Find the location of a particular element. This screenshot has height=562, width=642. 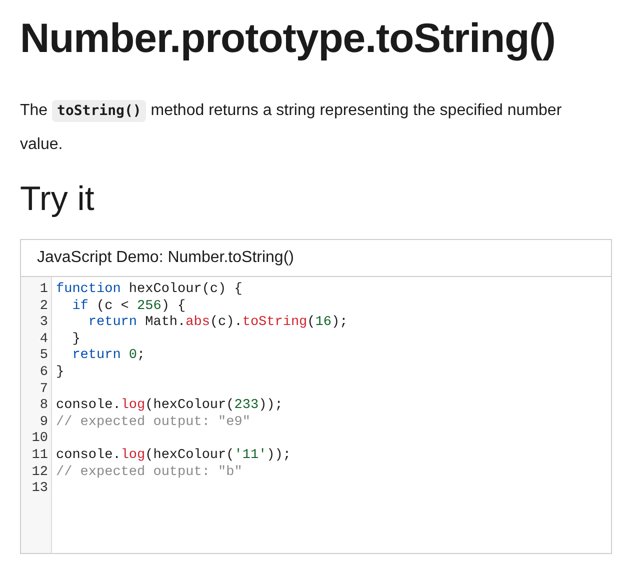

code-line: return Math.abs(c).toString(16); is located at coordinates (218, 323).